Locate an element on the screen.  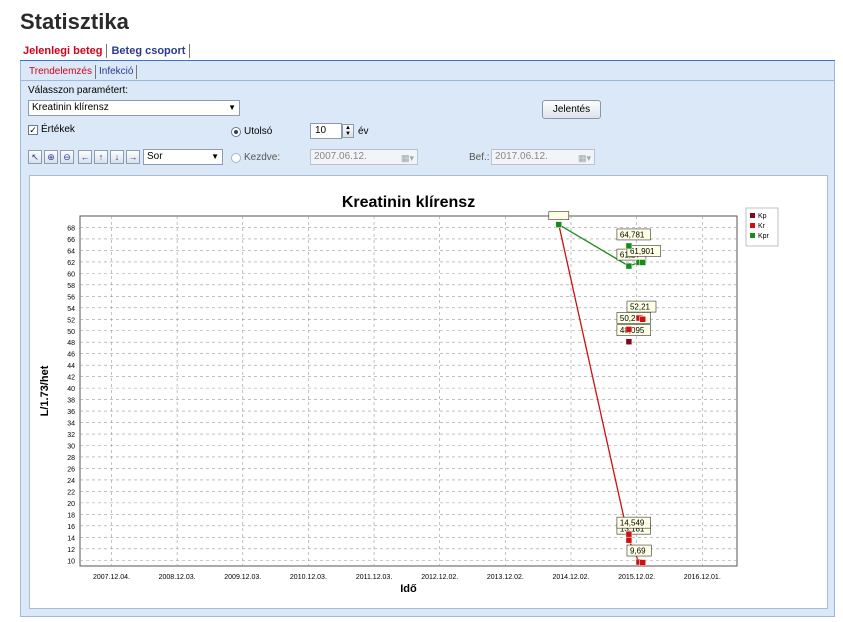
values-checkbox-label: Értékek is located at coordinates (58, 129).